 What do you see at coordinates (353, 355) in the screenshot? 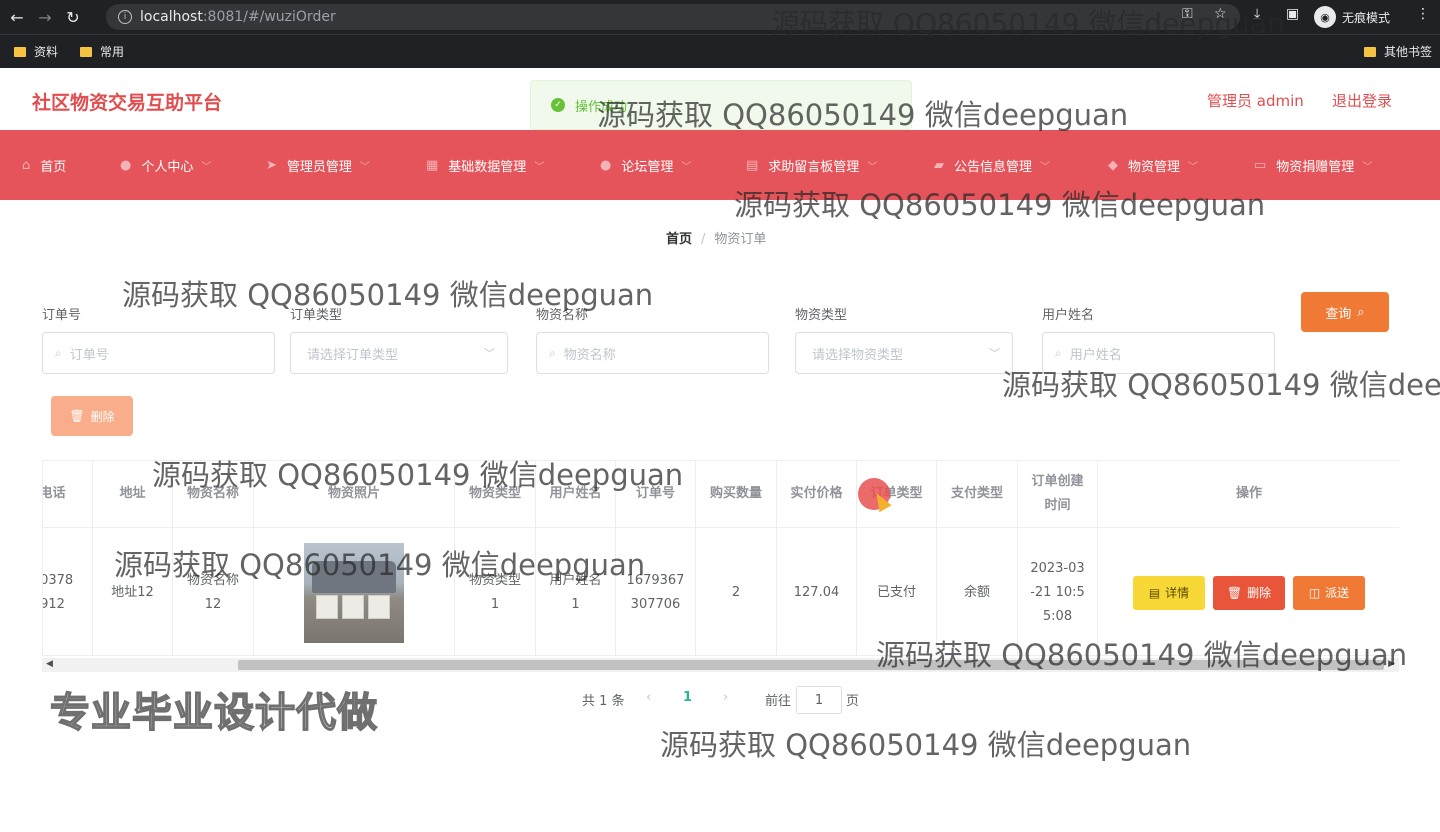
I see `placeholder: 请选择订单类型` at bounding box center [353, 355].